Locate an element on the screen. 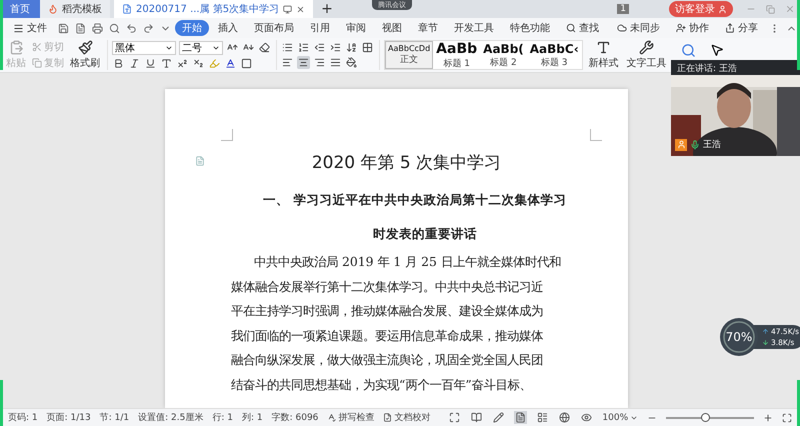  paragraph-line: 平在主持学习时强调，推动媒体融合发展、建设全媒体成为 is located at coordinates (387, 311).